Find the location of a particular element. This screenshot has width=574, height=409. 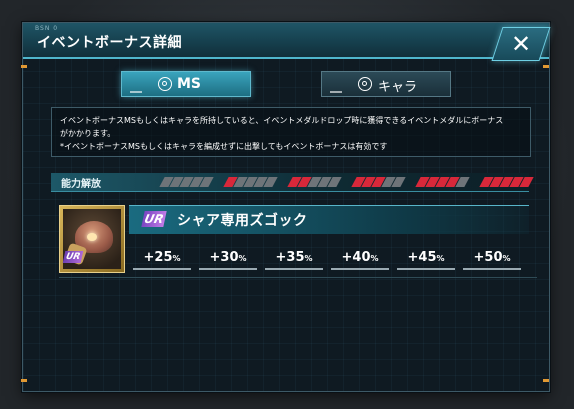

bonus-number: +25 is located at coordinates (158, 257).